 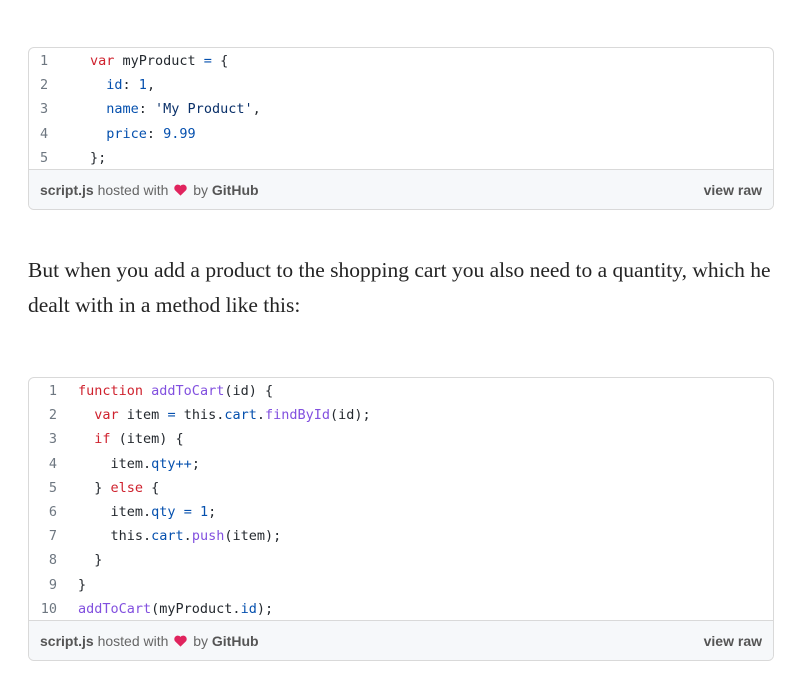 I want to click on code-line: 4 item.qty++;, so click(x=401, y=464).